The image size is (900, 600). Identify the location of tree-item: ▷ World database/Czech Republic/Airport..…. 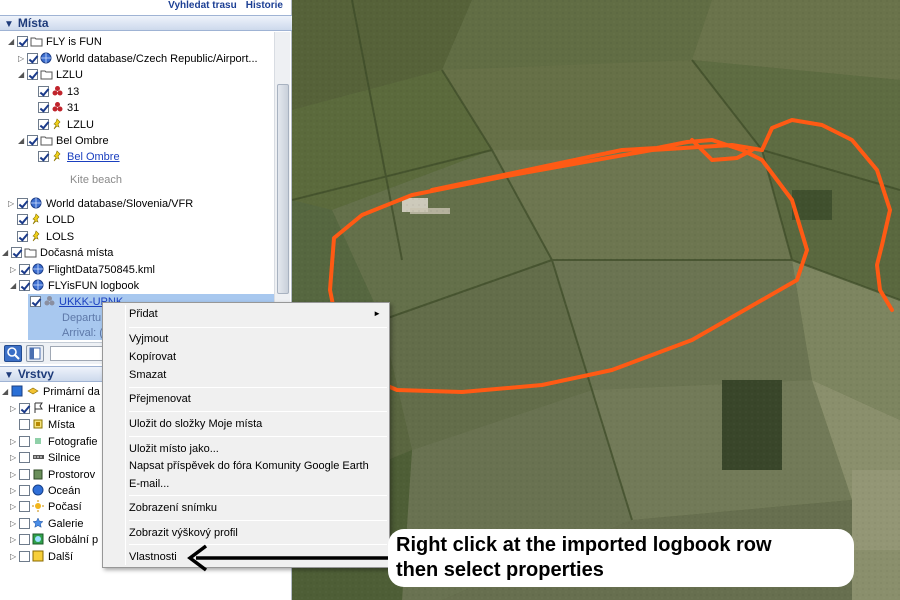
(138, 59).